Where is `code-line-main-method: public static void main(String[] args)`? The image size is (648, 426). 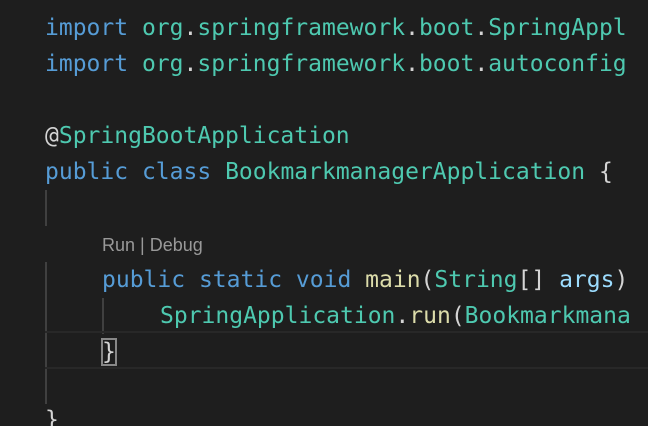 code-line-main-method: public static void main(String[] args) is located at coordinates (365, 280).